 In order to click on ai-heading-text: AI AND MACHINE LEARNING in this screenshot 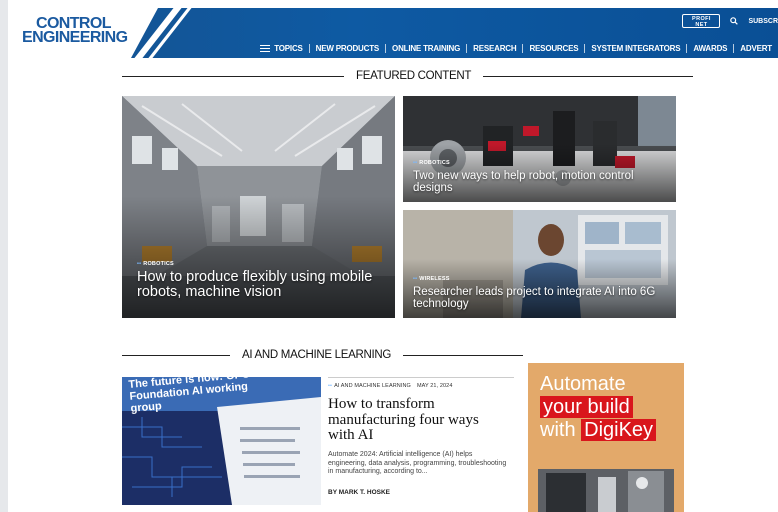, I will do `click(317, 355)`.